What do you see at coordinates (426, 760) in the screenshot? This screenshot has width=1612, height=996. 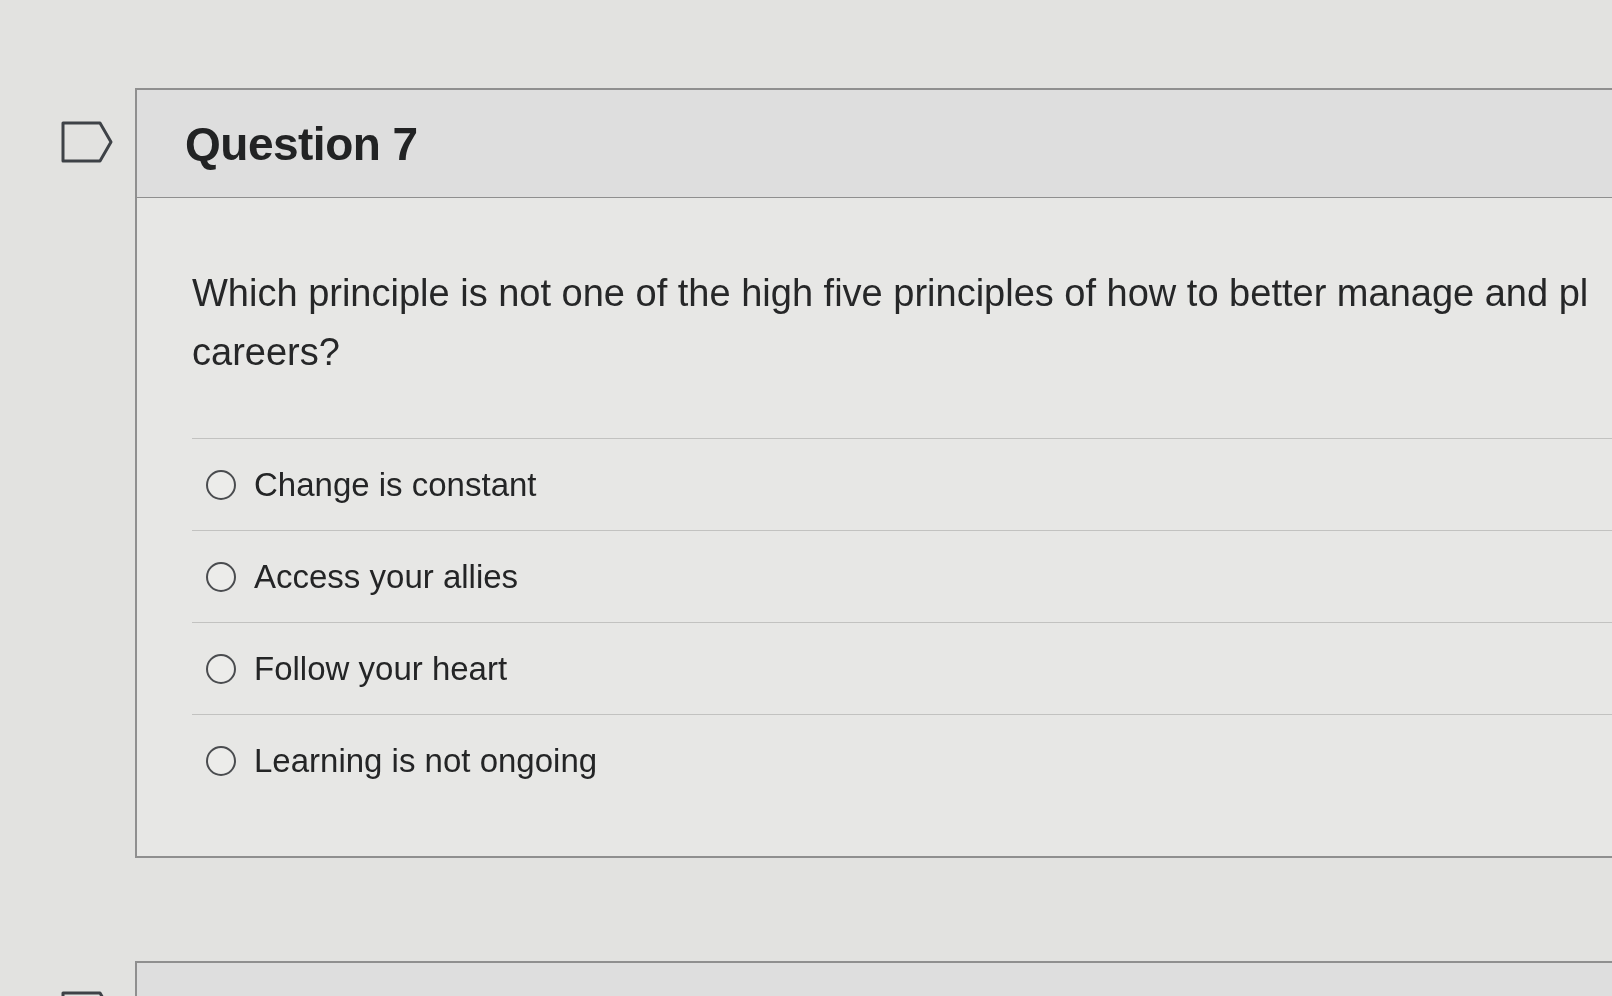 I see `answer-option-label: Learning is not ongoing` at bounding box center [426, 760].